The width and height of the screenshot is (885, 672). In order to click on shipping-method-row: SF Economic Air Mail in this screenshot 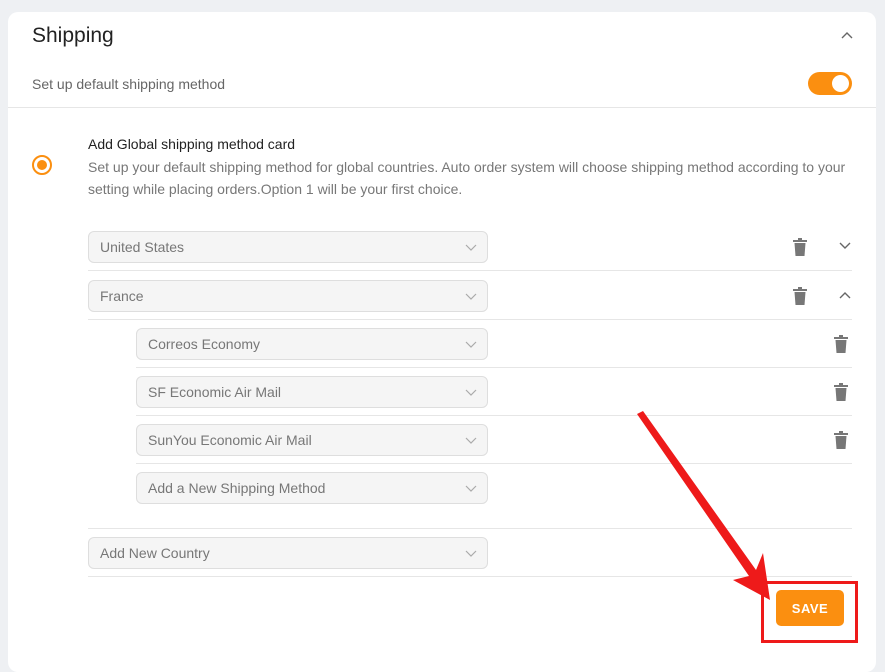, I will do `click(494, 392)`.